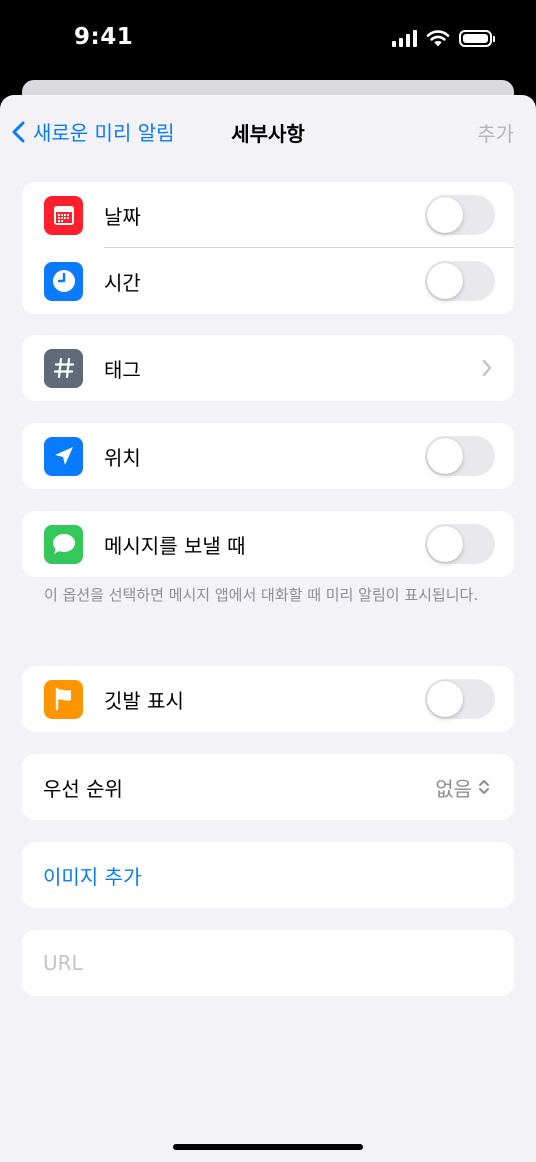 This screenshot has height=1162, width=536. What do you see at coordinates (477, 38) in the screenshot?
I see `battery-icon` at bounding box center [477, 38].